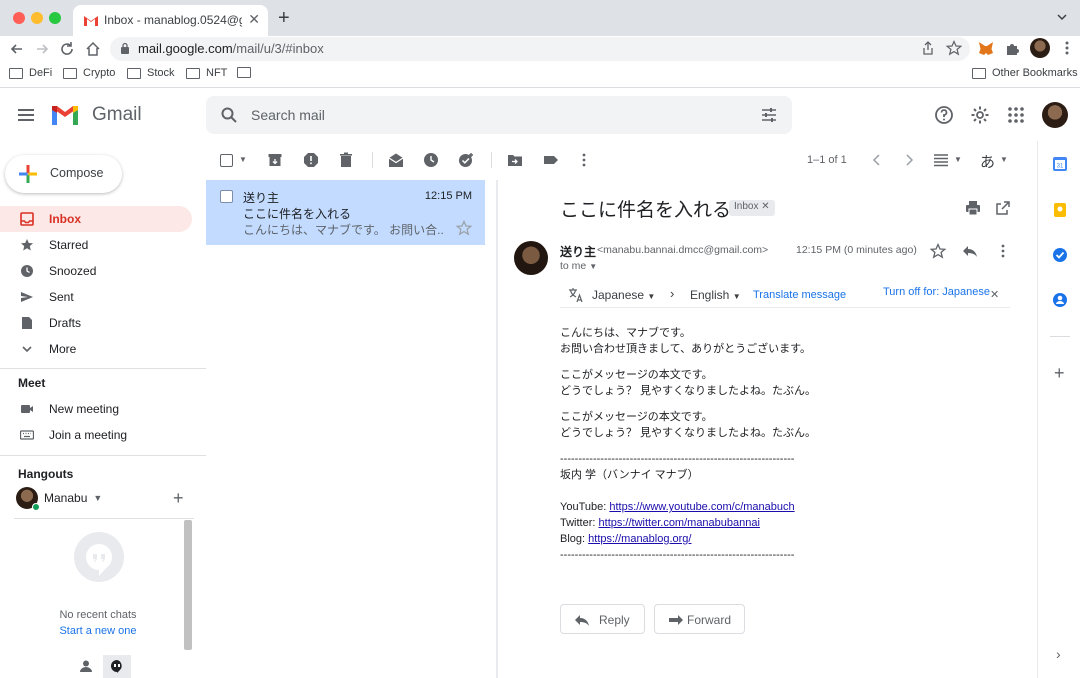 This screenshot has width=1080, height=678. Describe the element at coordinates (679, 523) in the screenshot. I see `twitter-link: https://twitter.com/manabubannai` at that location.